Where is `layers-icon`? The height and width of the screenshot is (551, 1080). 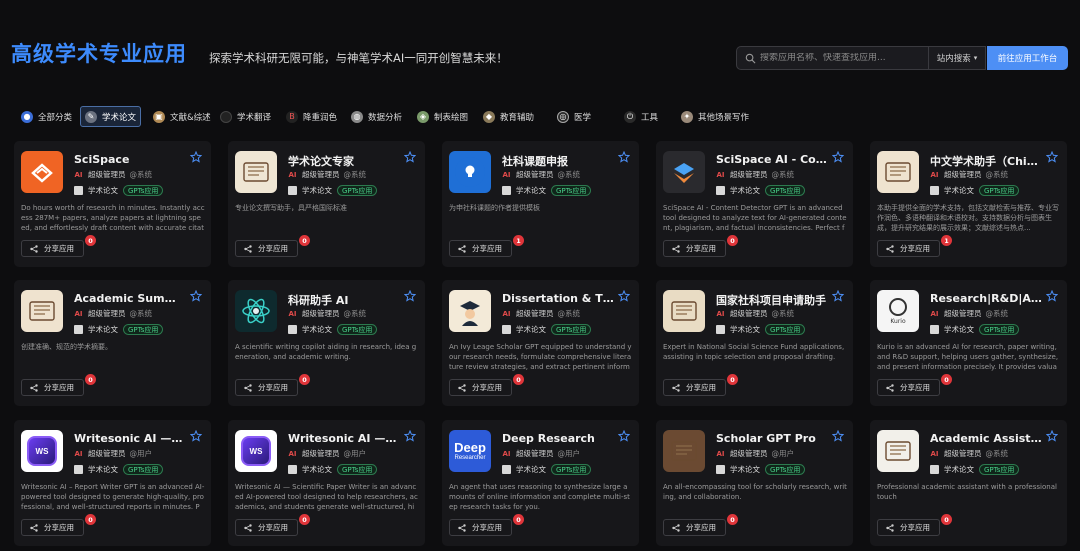 layers-icon is located at coordinates (684, 172).